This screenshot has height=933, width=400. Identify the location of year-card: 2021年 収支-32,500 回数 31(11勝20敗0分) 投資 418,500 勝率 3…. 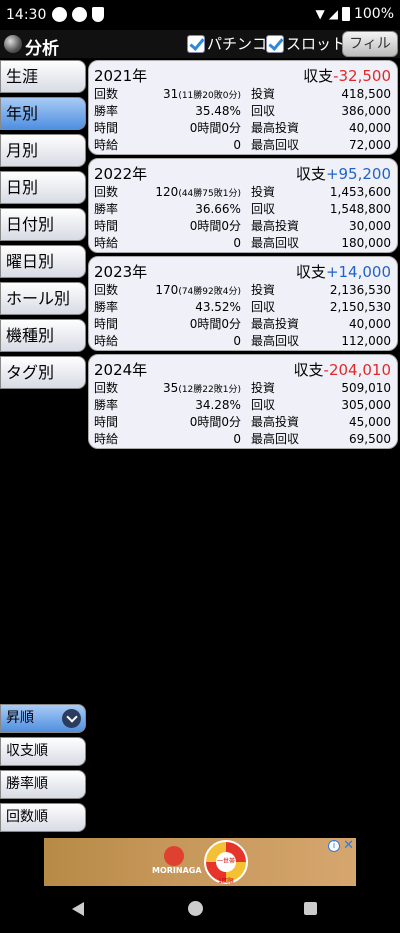
(243, 107).